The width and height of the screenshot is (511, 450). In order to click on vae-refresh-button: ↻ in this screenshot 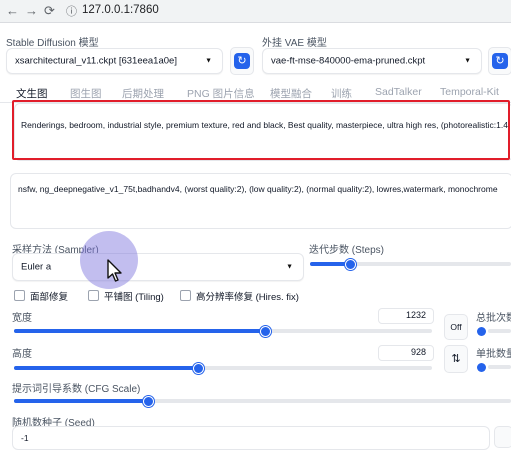, I will do `click(499, 61)`.